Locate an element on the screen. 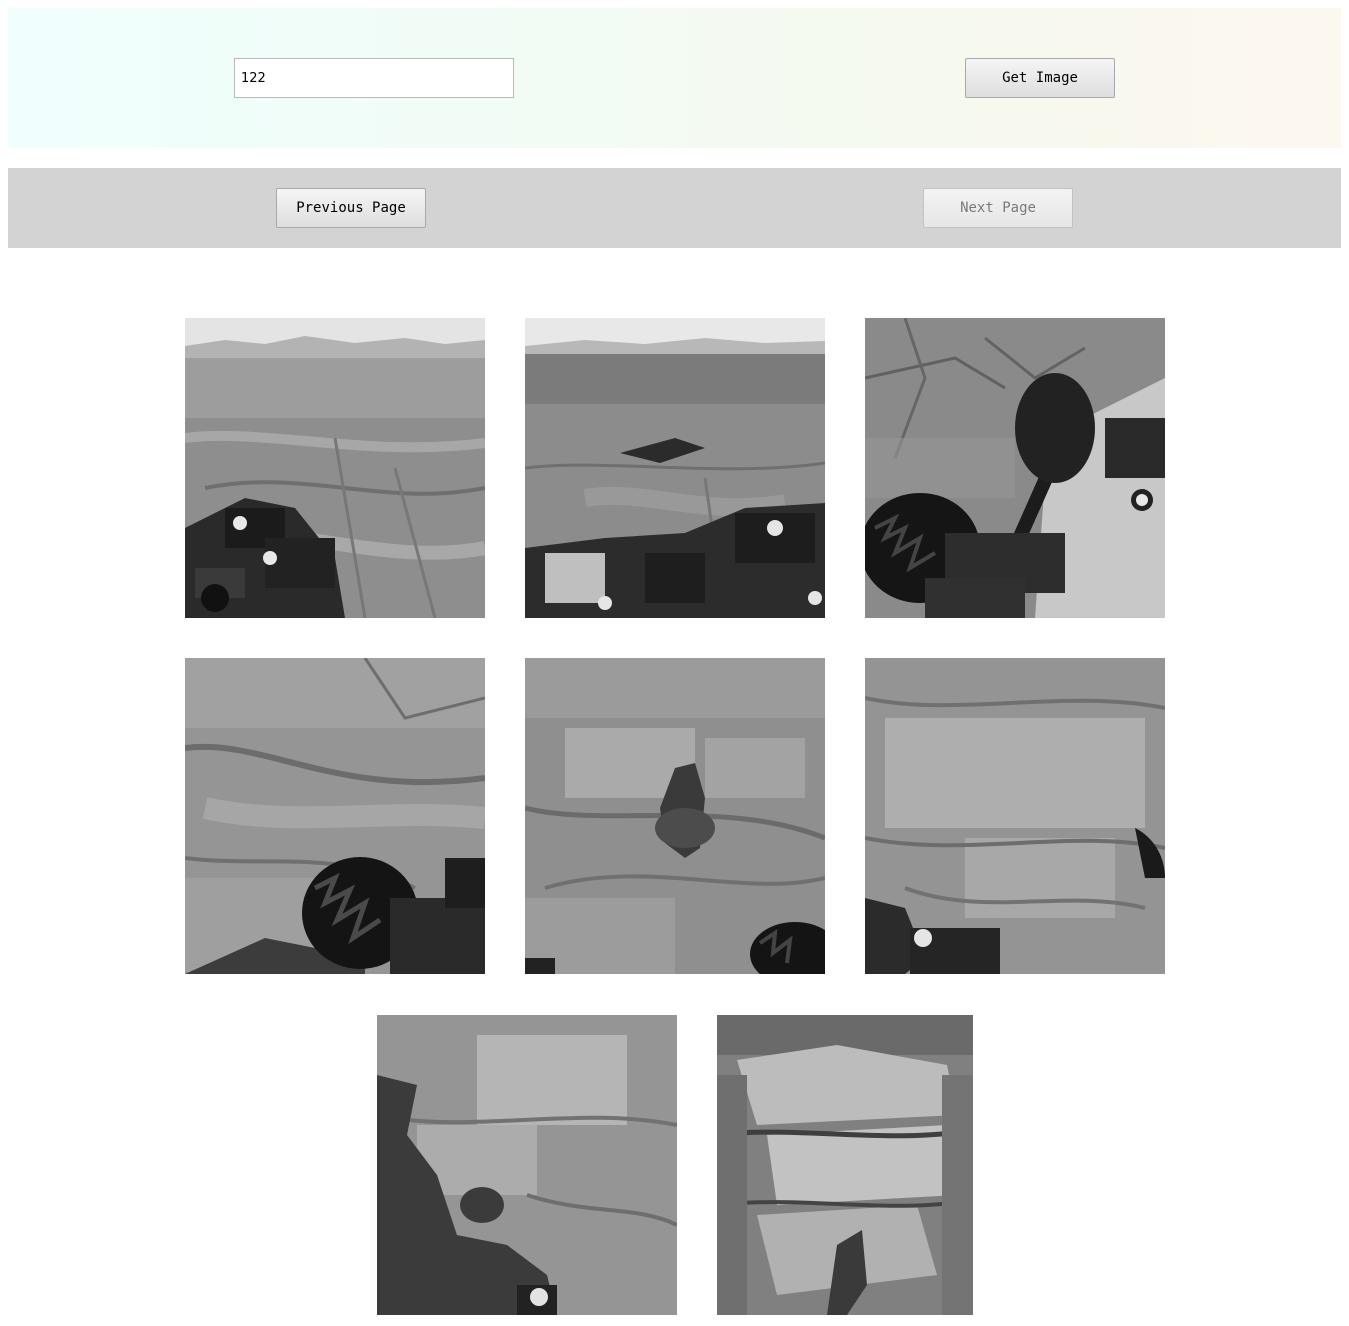 The image size is (1349, 1326). get-image-button: Get Image is located at coordinates (1040, 78).